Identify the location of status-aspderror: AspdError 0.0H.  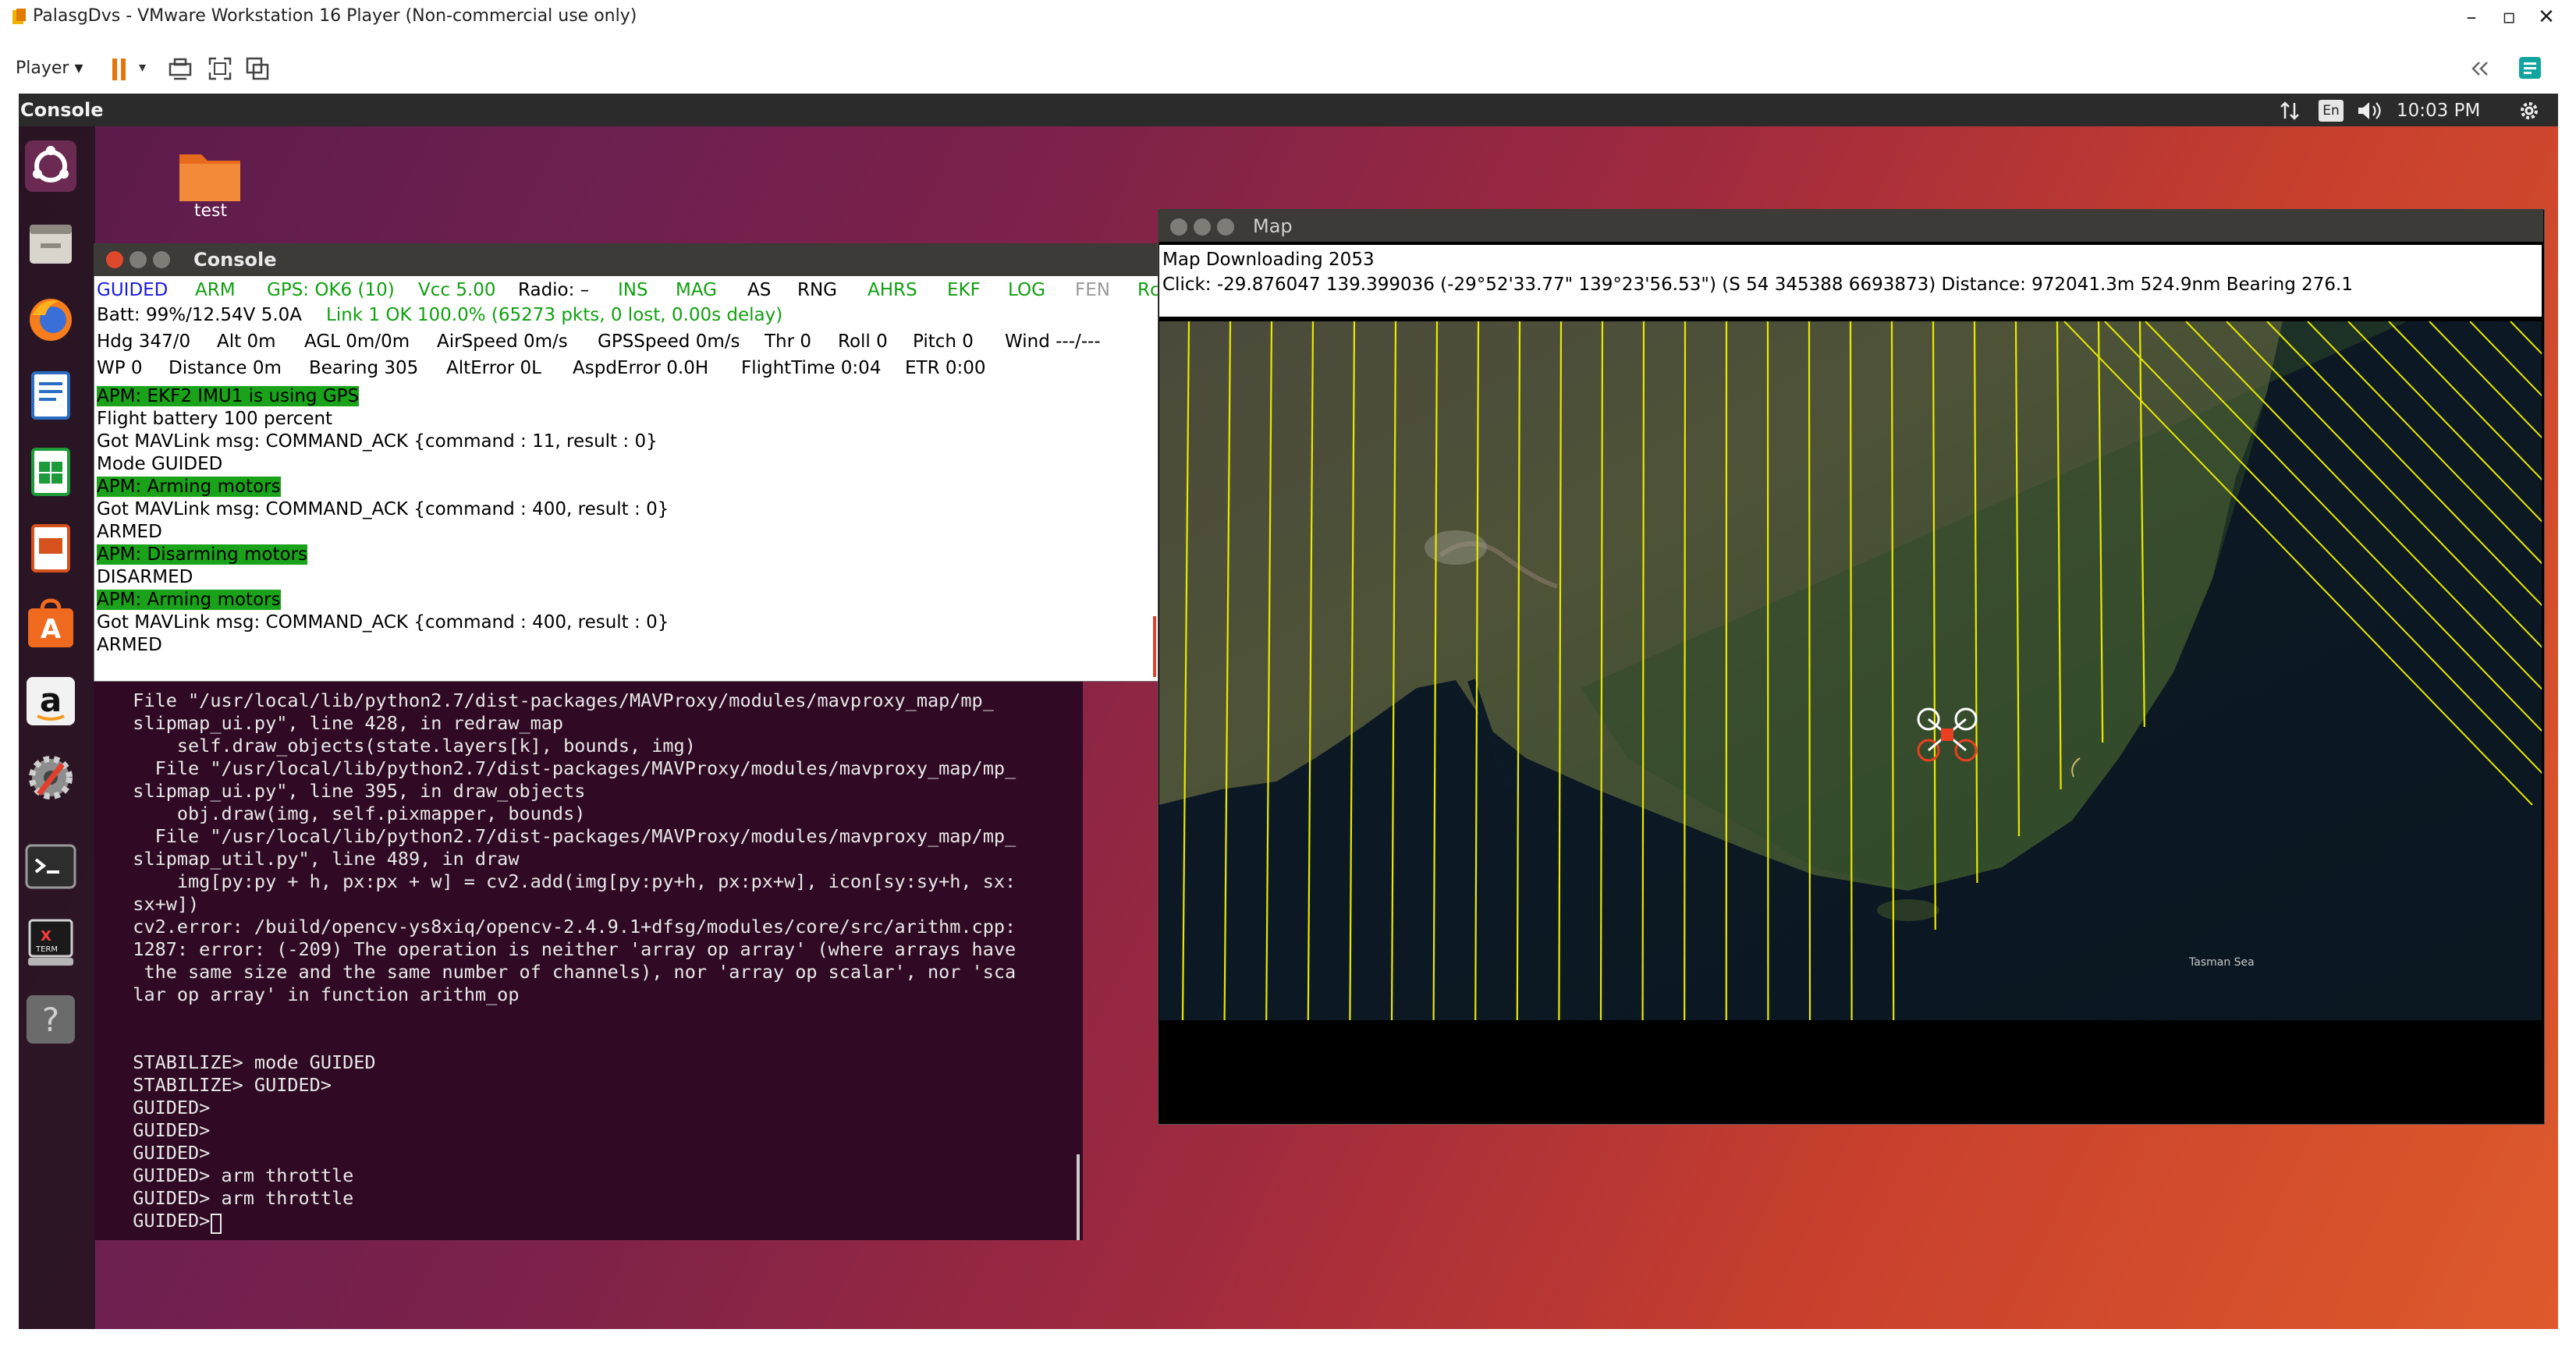
(641, 368).